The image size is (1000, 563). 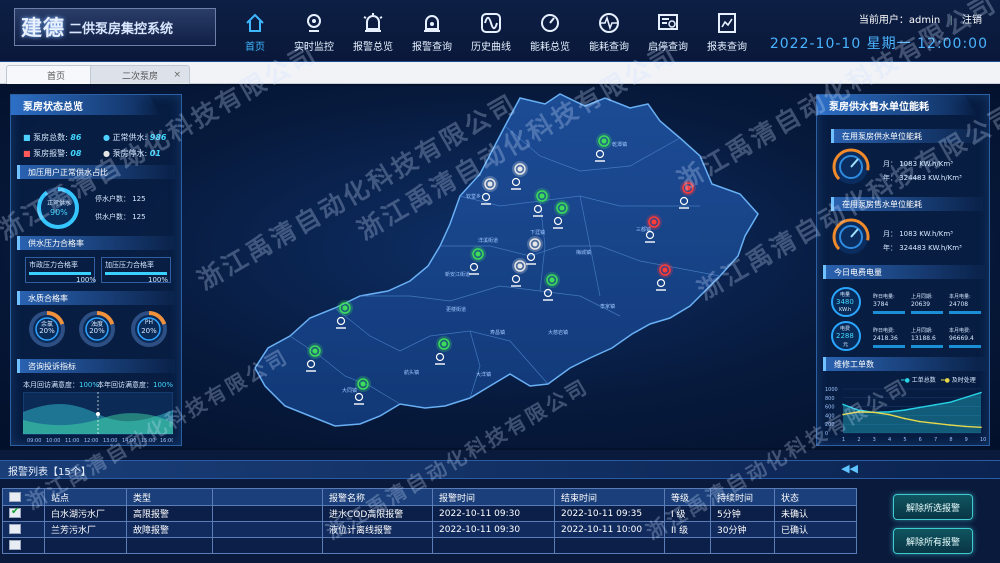 I want to click on power-cell-label: 本月电费:, so click(x=960, y=331).